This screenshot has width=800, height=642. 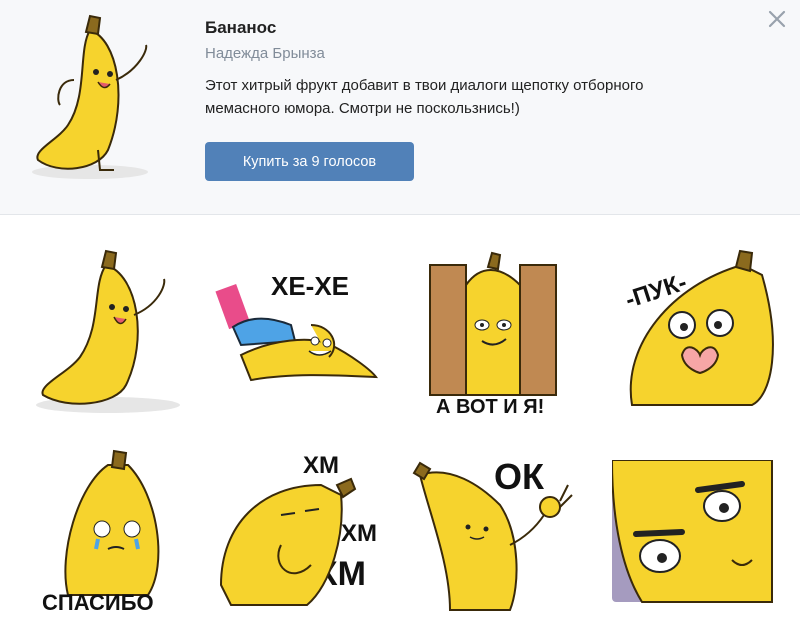 I want to click on sticker-caption: ОК, so click(x=519, y=476).